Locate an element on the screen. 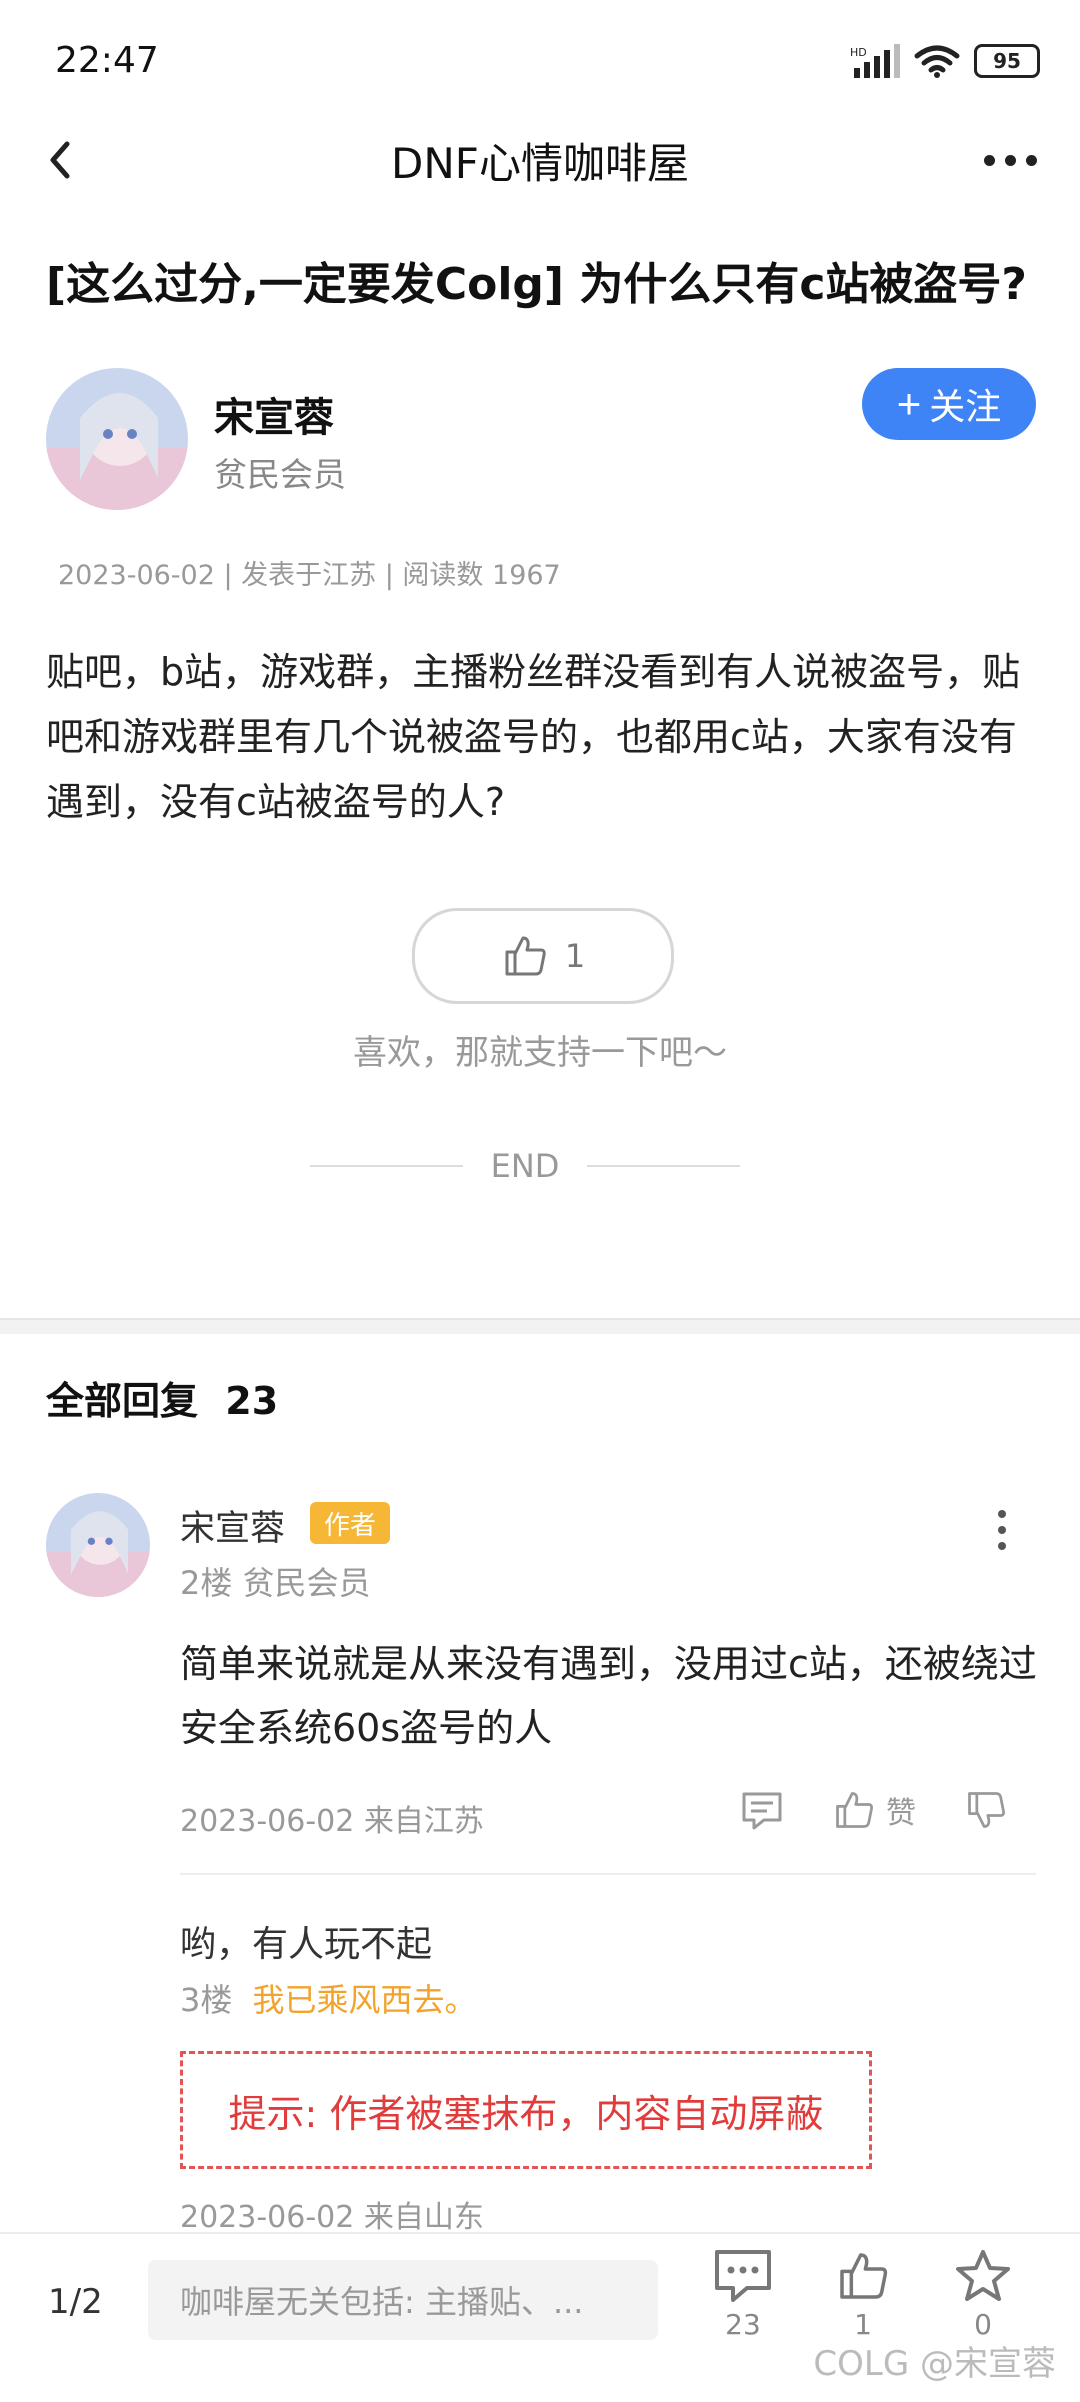 This screenshot has height=2402, width=1080. status-icons: HD 95 is located at coordinates (945, 61).